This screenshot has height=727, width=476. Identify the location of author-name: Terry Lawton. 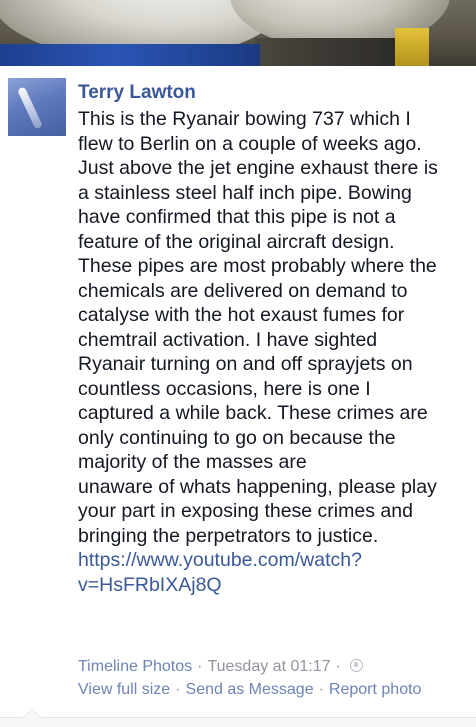
(137, 93).